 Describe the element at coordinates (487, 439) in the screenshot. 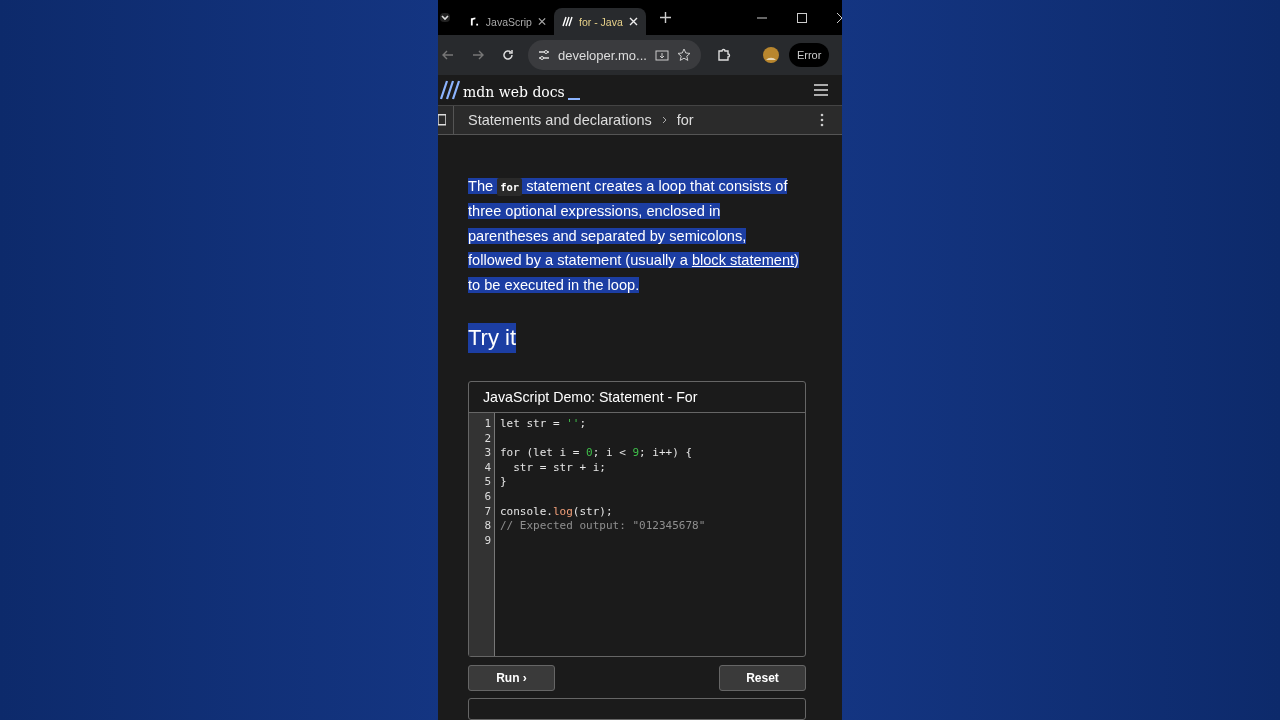

I see `line-number: 2` at that location.